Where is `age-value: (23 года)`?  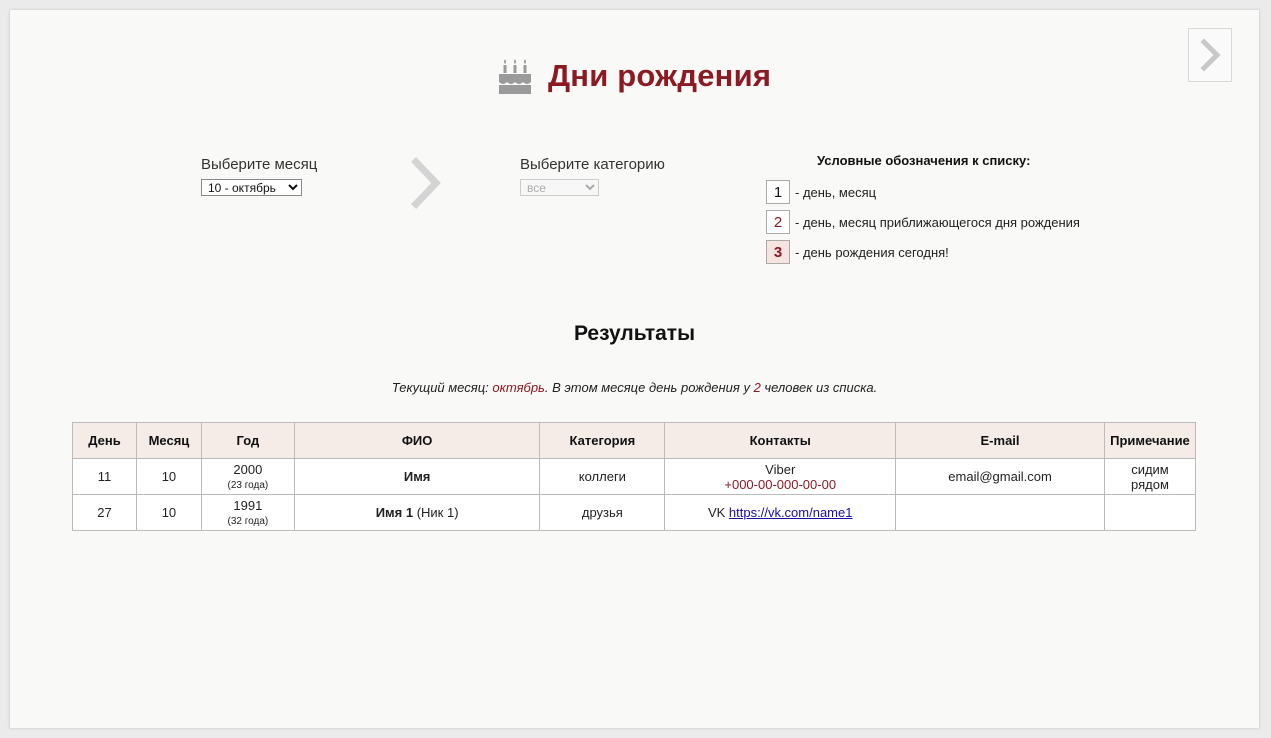
age-value: (23 года) is located at coordinates (248, 485).